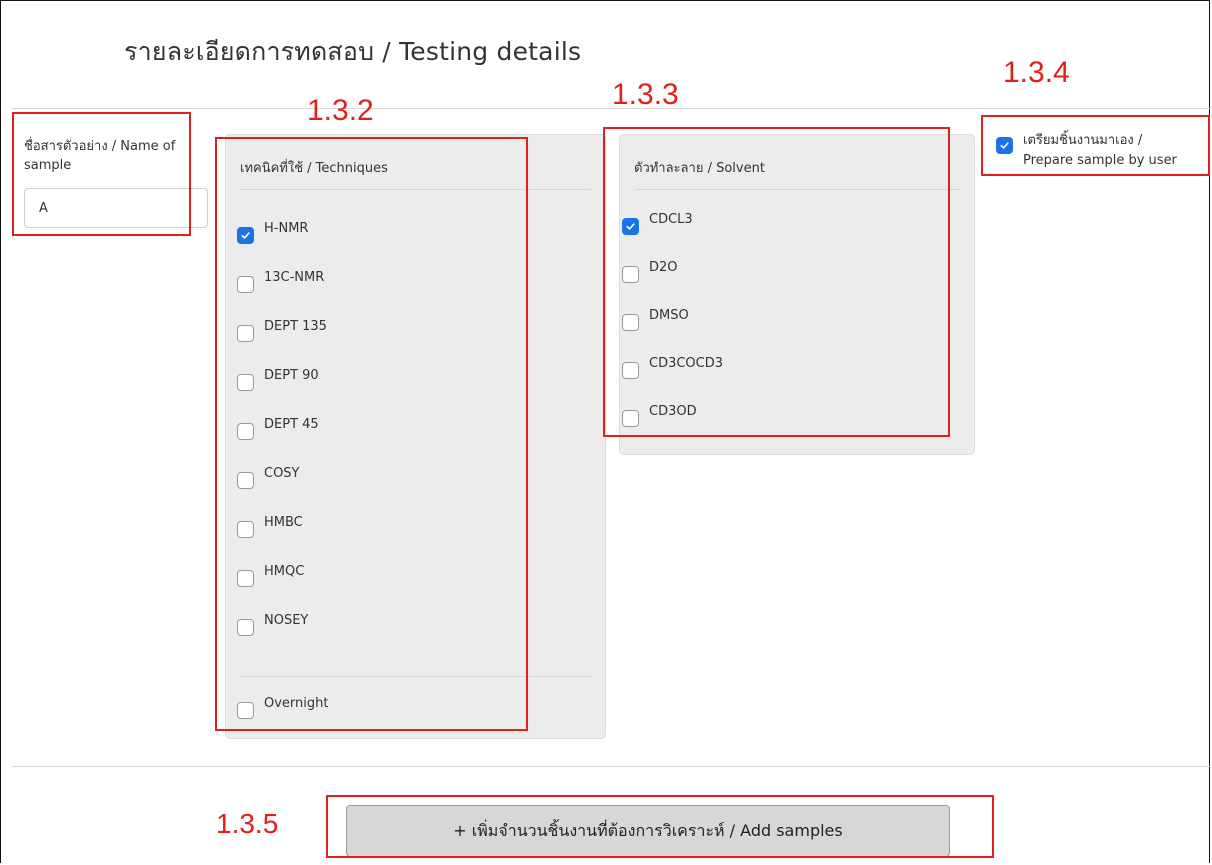 This screenshot has width=1212, height=865. What do you see at coordinates (1095, 145) in the screenshot?
I see `annotation-box-prepare-by-user` at bounding box center [1095, 145].